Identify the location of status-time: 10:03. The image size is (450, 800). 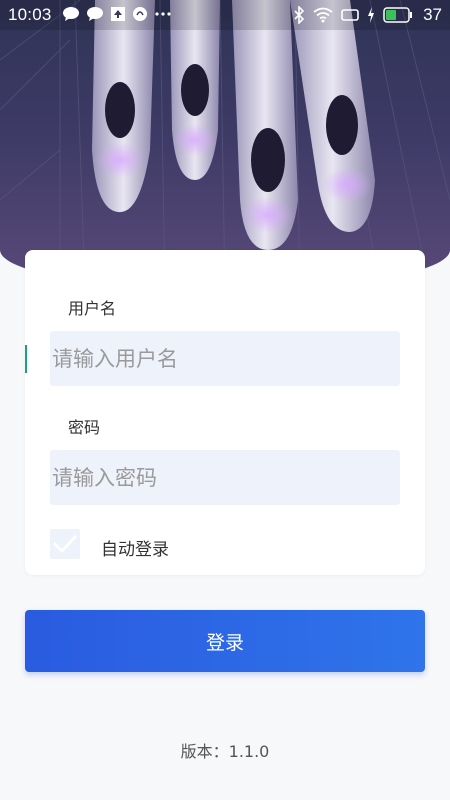
(30, 14).